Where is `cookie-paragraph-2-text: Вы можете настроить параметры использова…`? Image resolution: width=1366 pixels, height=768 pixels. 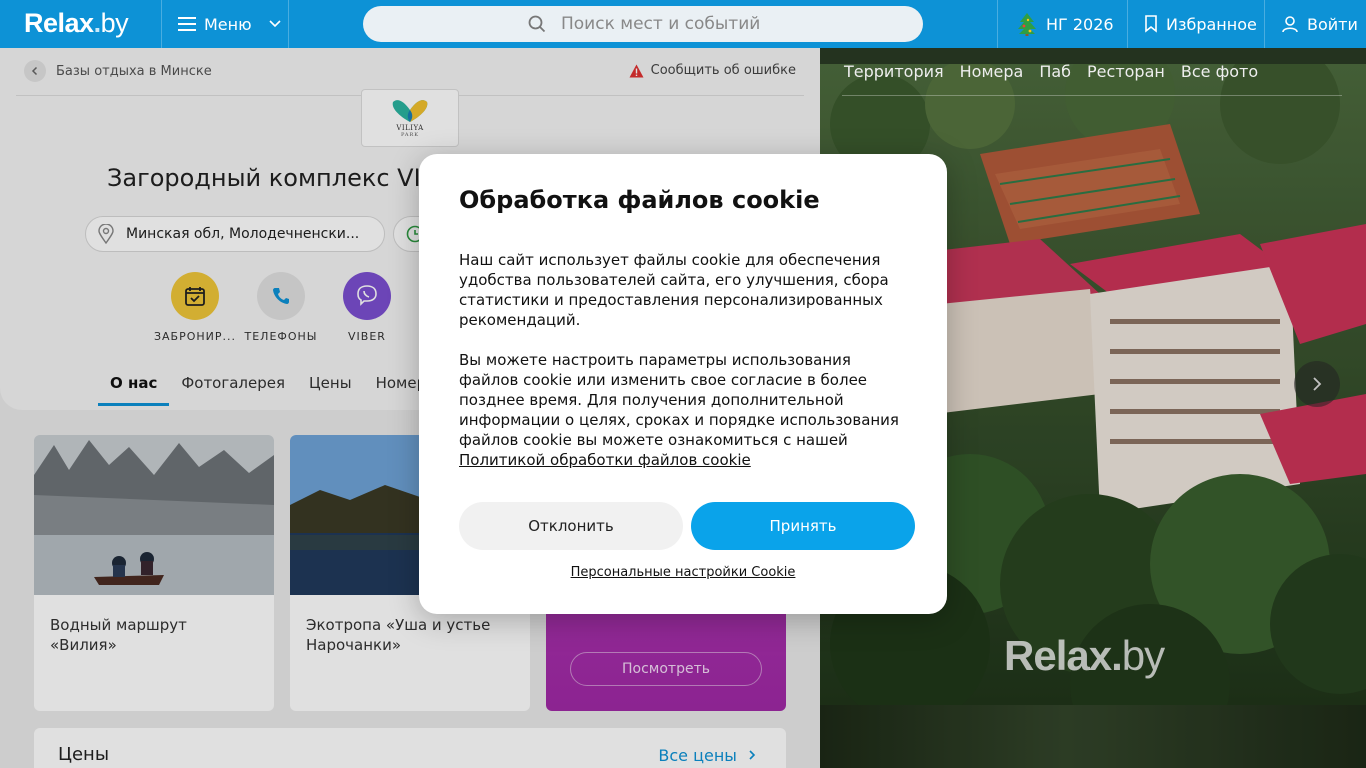
cookie-paragraph-2-text: Вы можете настроить параметры использова… is located at coordinates (679, 400).